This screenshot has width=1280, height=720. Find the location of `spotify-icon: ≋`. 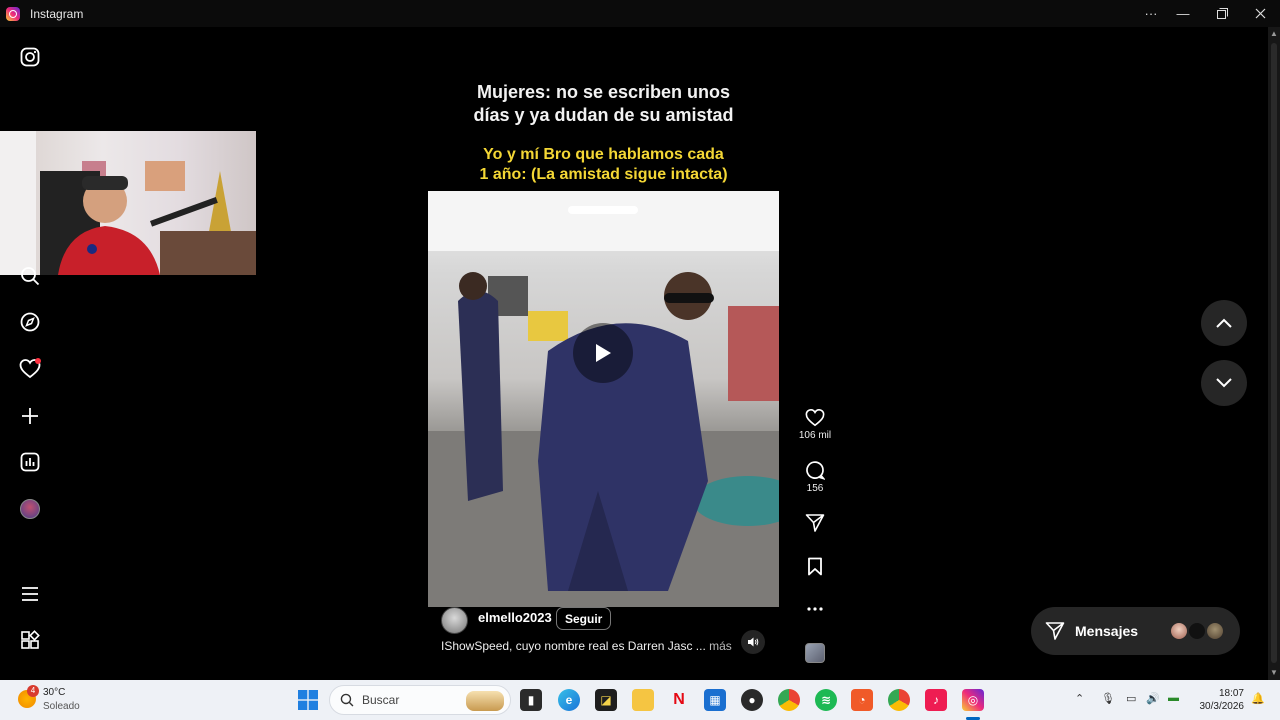

spotify-icon: ≋ is located at coordinates (826, 700).